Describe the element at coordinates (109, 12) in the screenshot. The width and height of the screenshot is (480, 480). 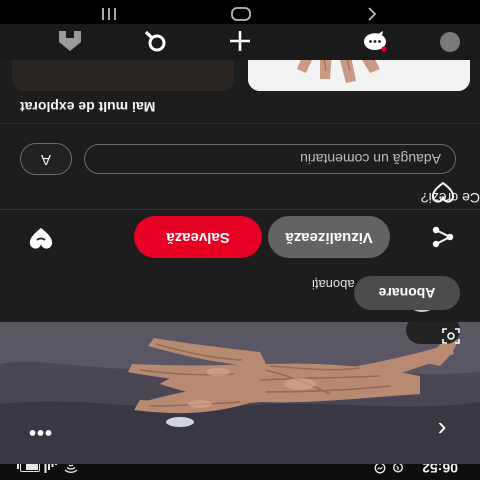
I see `recents-nav-icon` at that location.